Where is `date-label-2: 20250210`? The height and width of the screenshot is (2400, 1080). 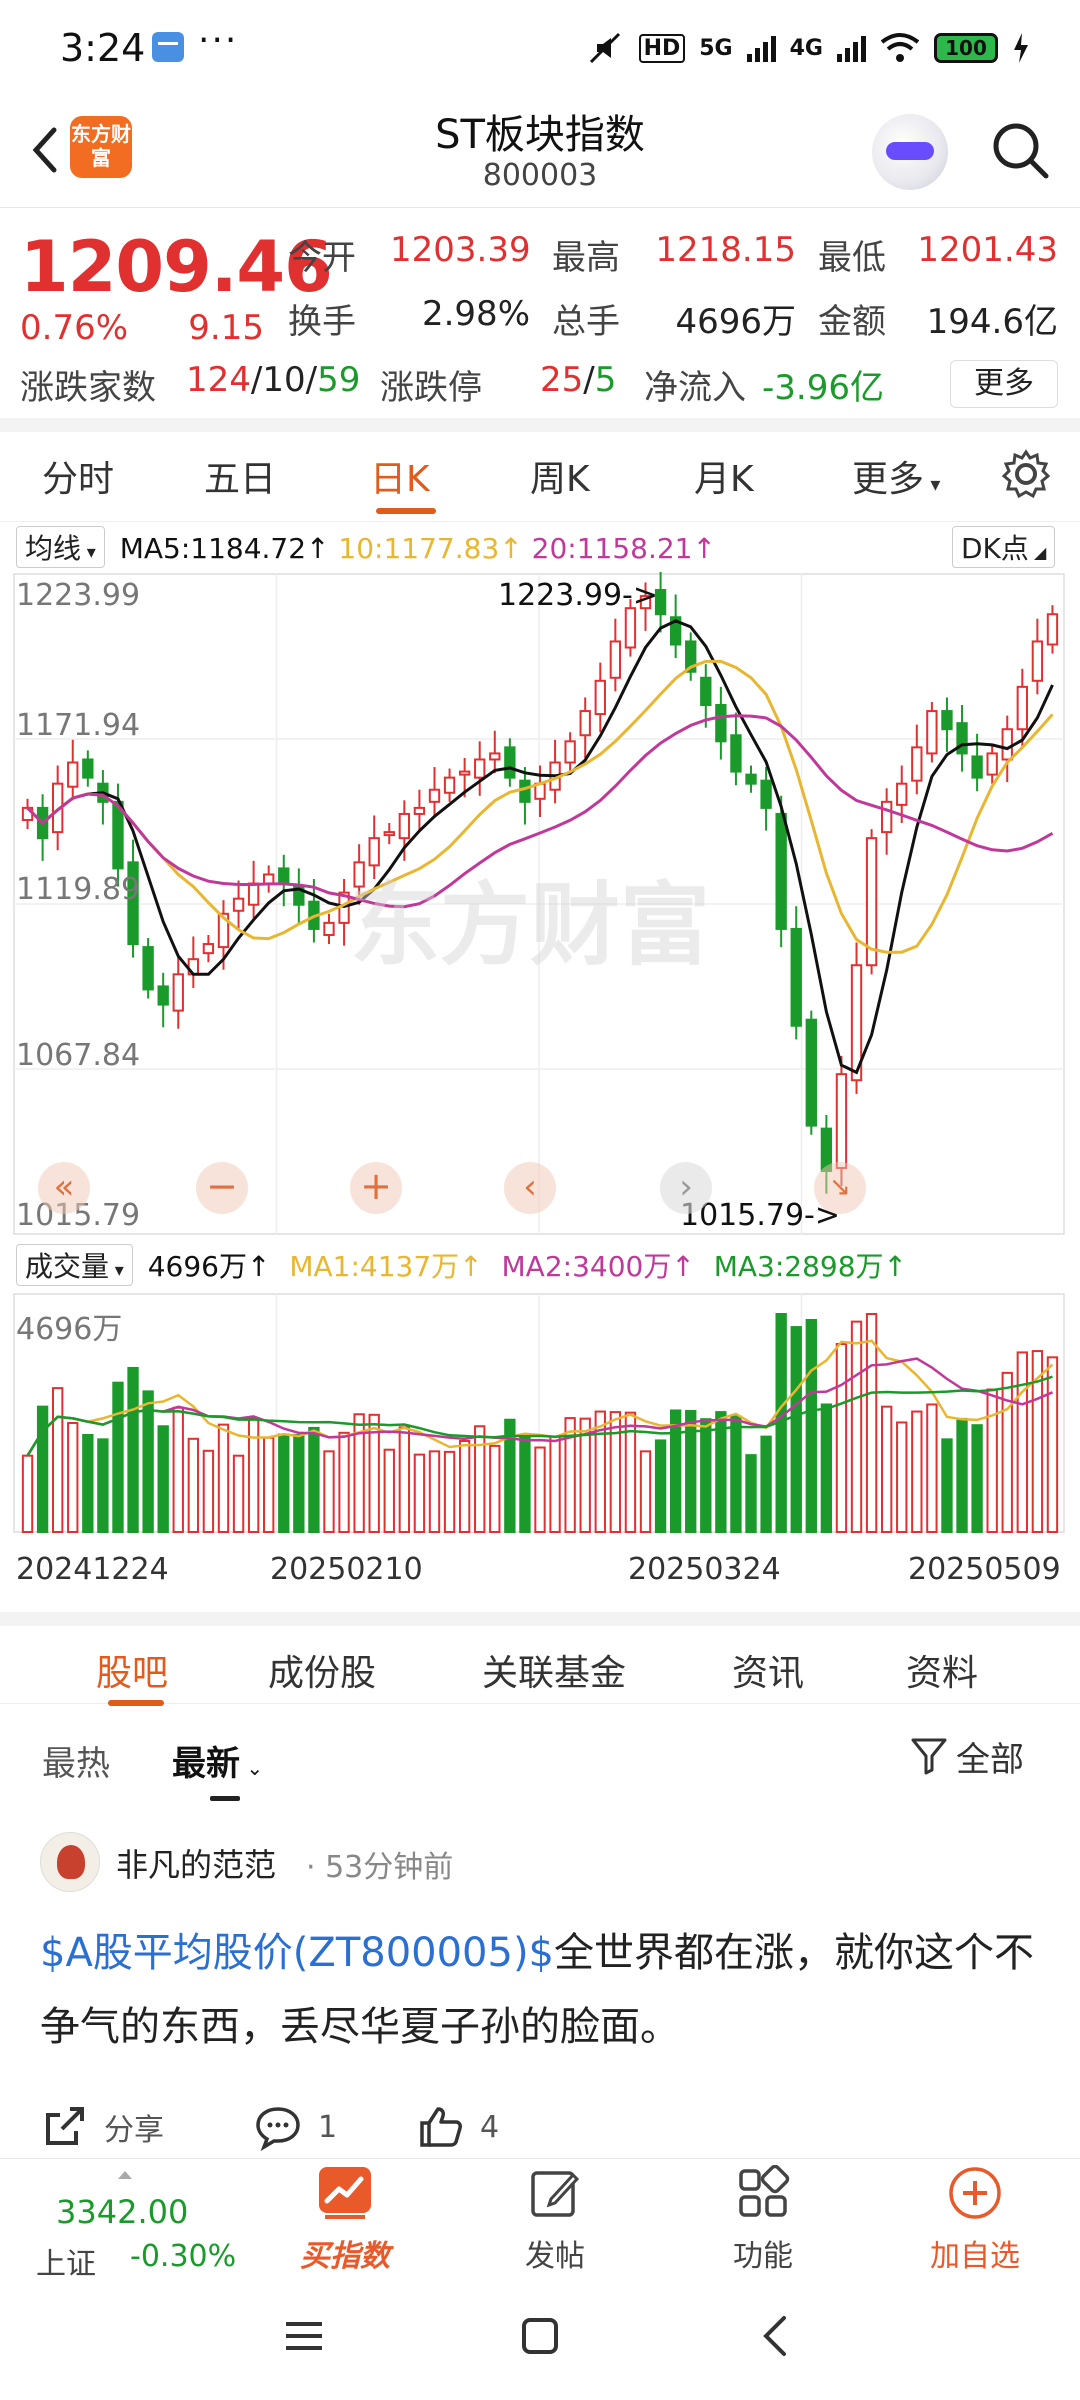 date-label-2: 20250210 is located at coordinates (346, 1569).